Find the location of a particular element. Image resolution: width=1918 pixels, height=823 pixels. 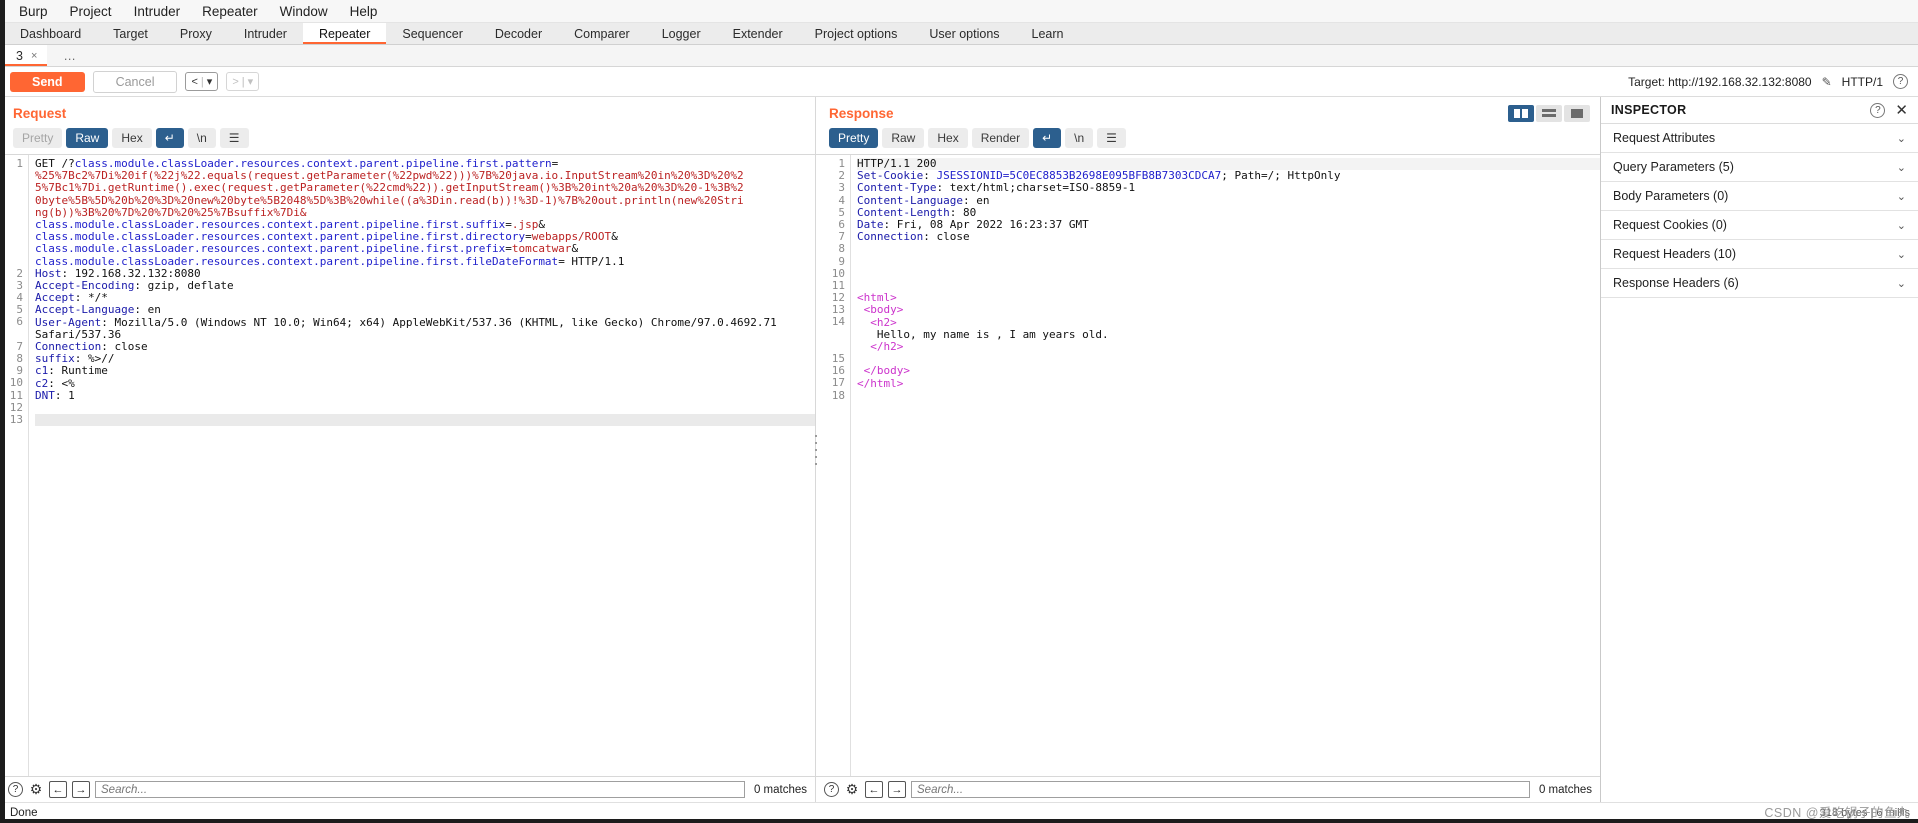

menu-item-help: Help is located at coordinates (364, 11).